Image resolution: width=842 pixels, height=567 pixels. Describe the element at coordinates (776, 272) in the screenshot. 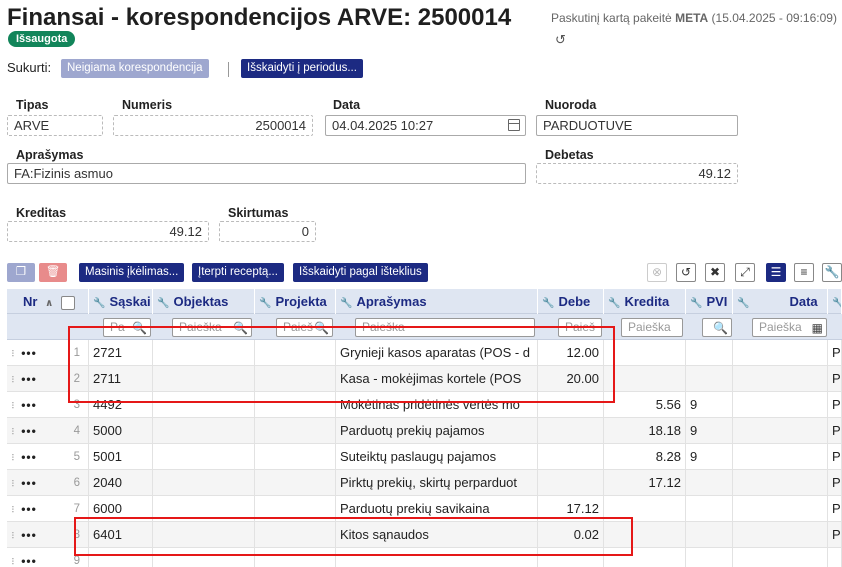

I see `list-view-icon: ☰` at that location.